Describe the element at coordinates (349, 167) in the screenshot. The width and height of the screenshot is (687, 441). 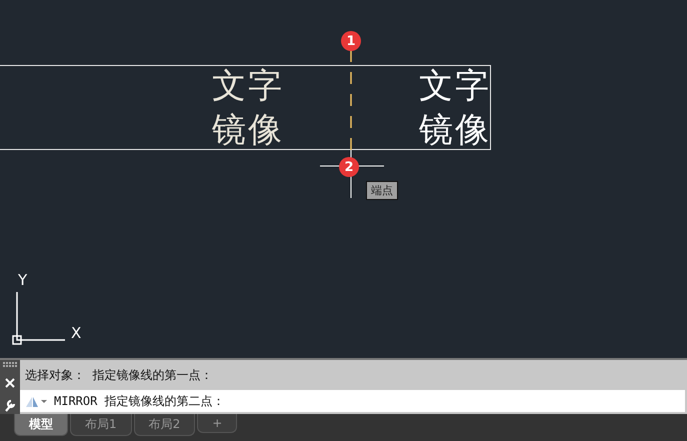
I see `point-marker: 2` at that location.